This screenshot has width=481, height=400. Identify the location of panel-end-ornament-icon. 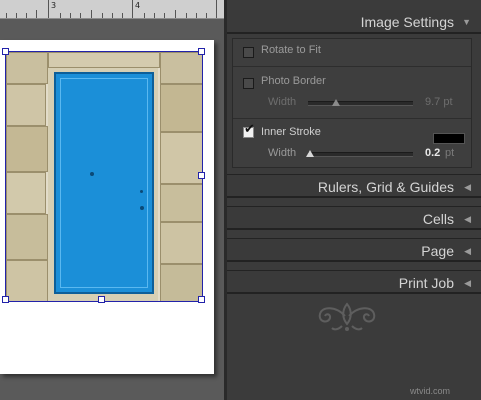
(347, 316).